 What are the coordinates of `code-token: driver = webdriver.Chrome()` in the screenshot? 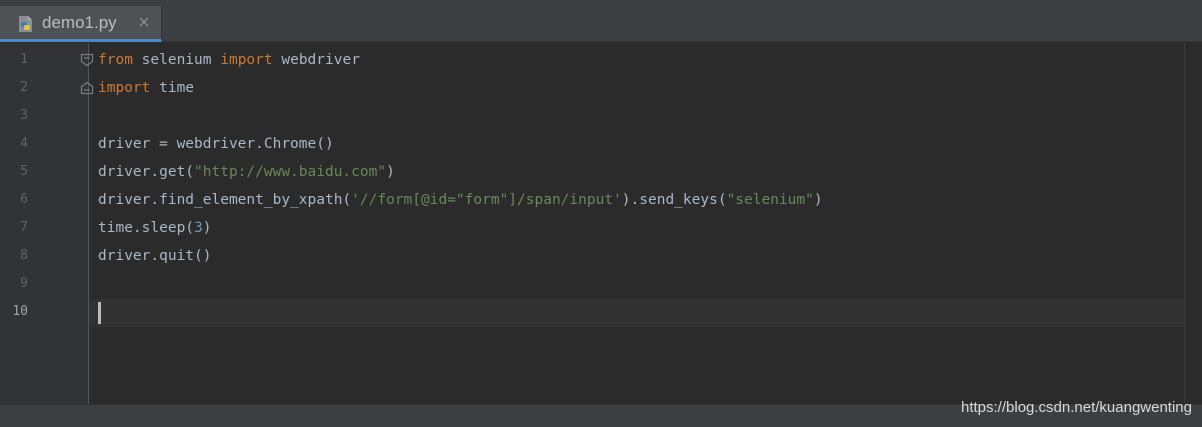 It's located at (216, 144).